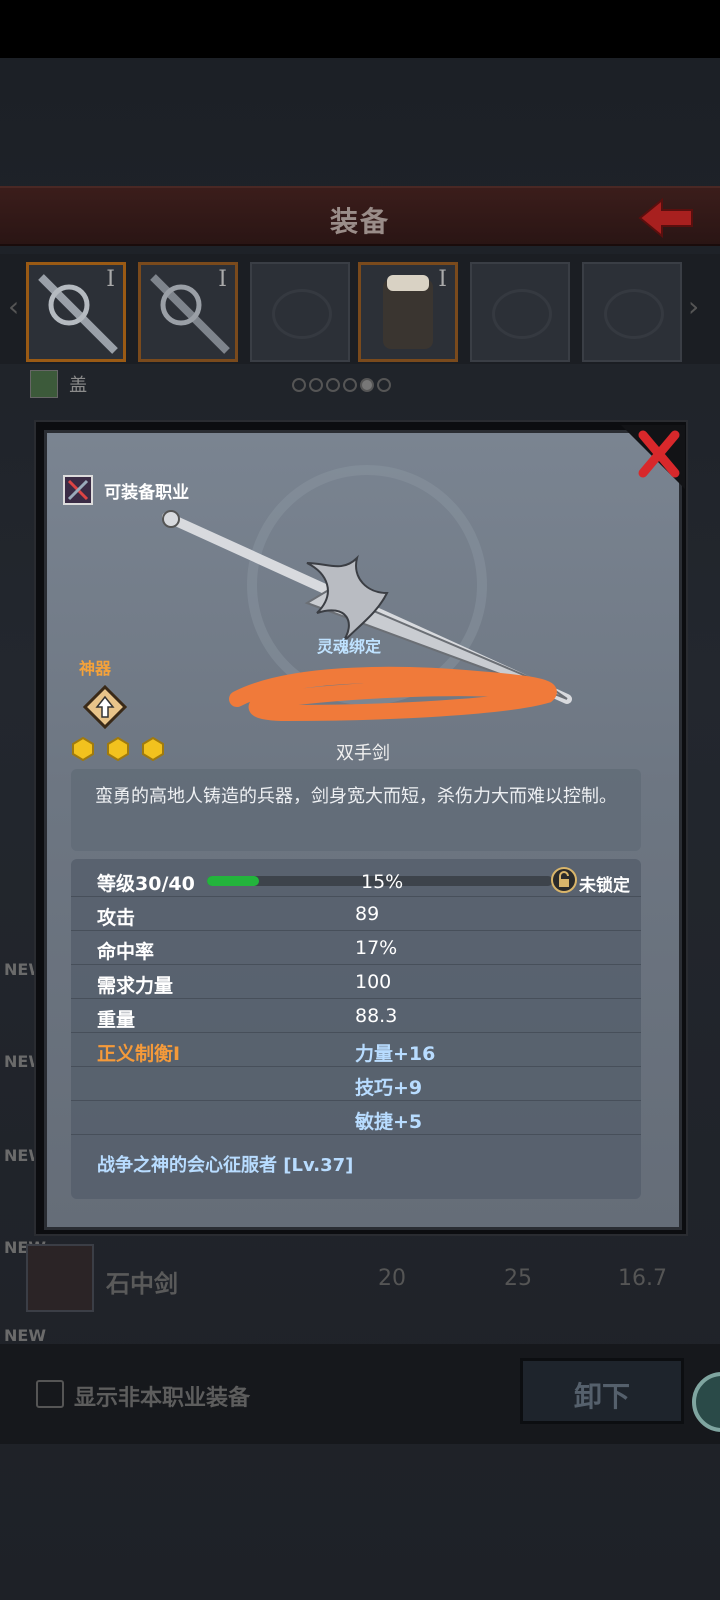  I want to click on boots-placeholder-icon, so click(522, 314).